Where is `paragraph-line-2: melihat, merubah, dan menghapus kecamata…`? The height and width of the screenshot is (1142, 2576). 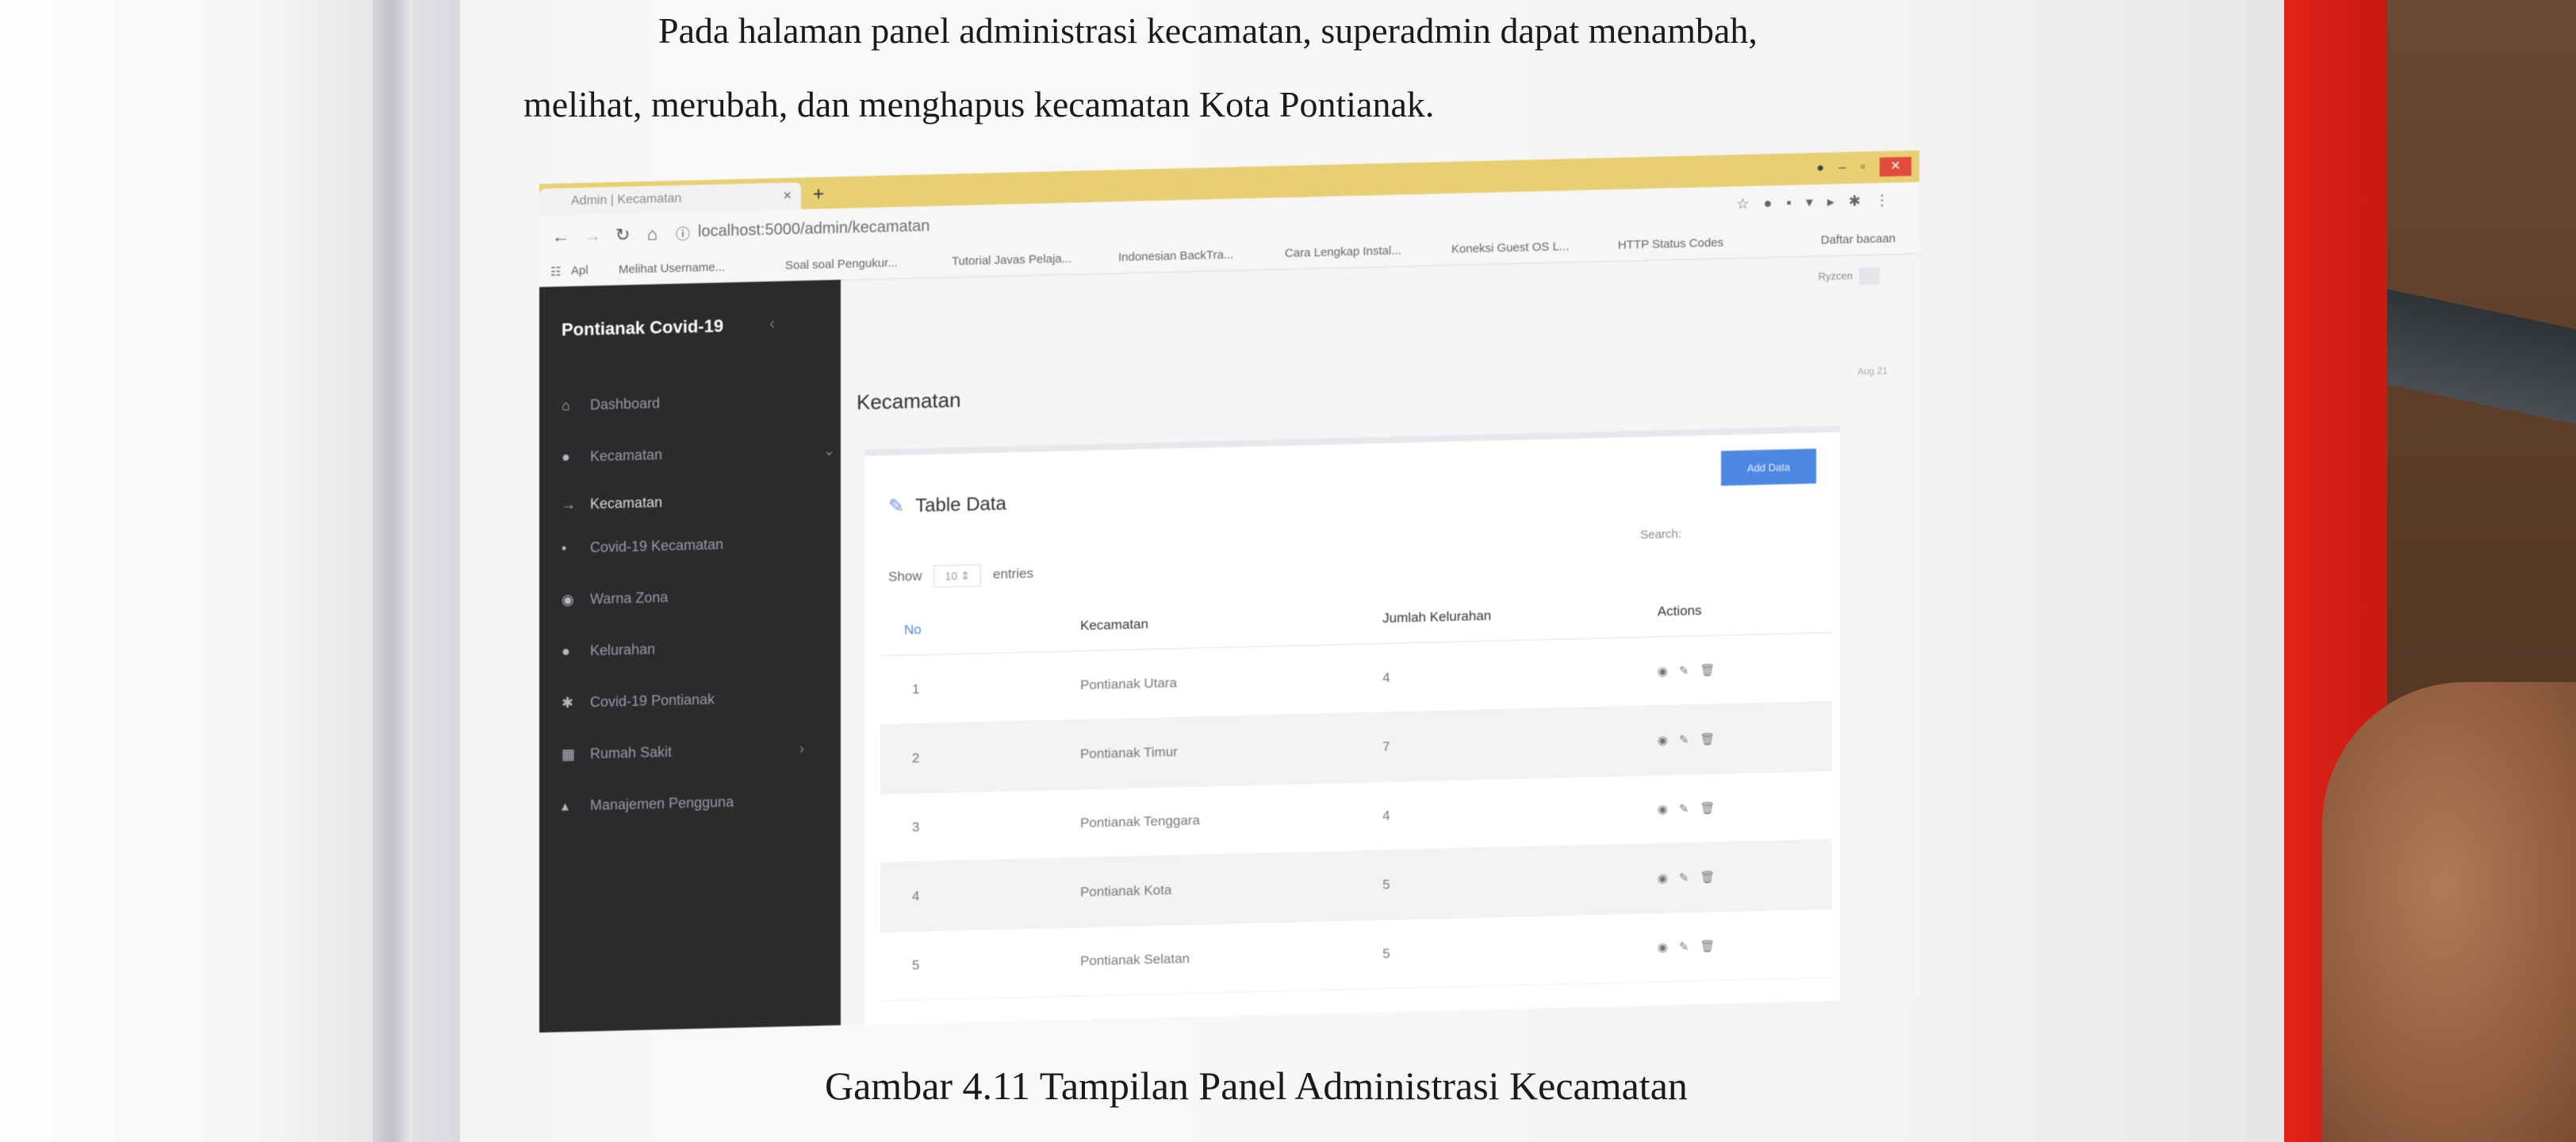 paragraph-line-2: melihat, merubah, dan menghapus kecamata… is located at coordinates (979, 104).